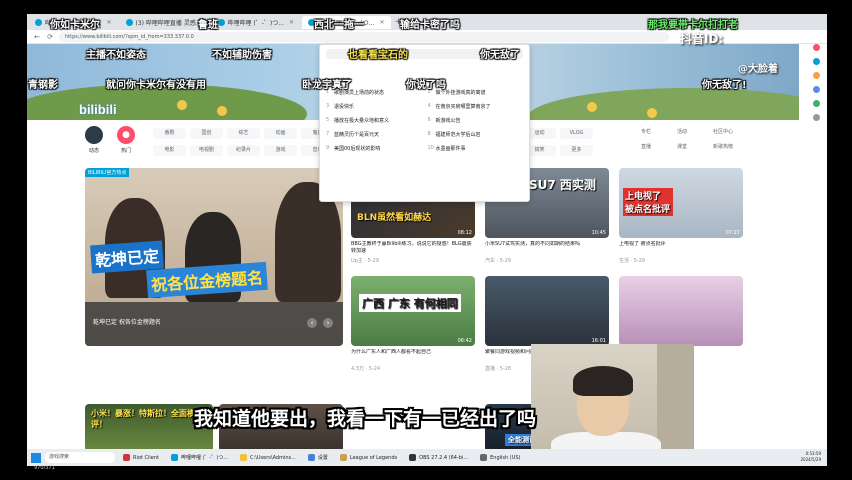  I want to click on channel-chip: 国创, so click(206, 133).